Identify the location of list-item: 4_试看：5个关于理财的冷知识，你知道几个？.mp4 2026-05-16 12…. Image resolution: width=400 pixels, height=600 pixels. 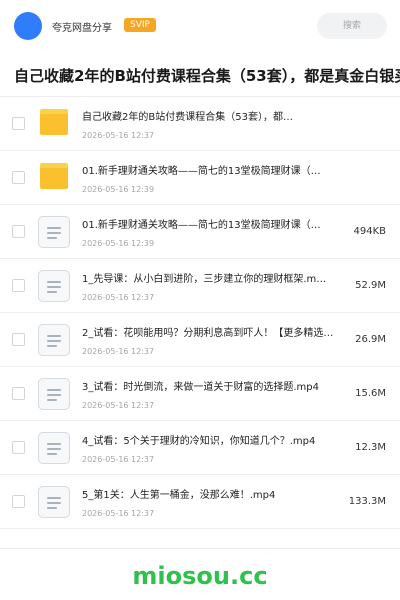
(200, 448).